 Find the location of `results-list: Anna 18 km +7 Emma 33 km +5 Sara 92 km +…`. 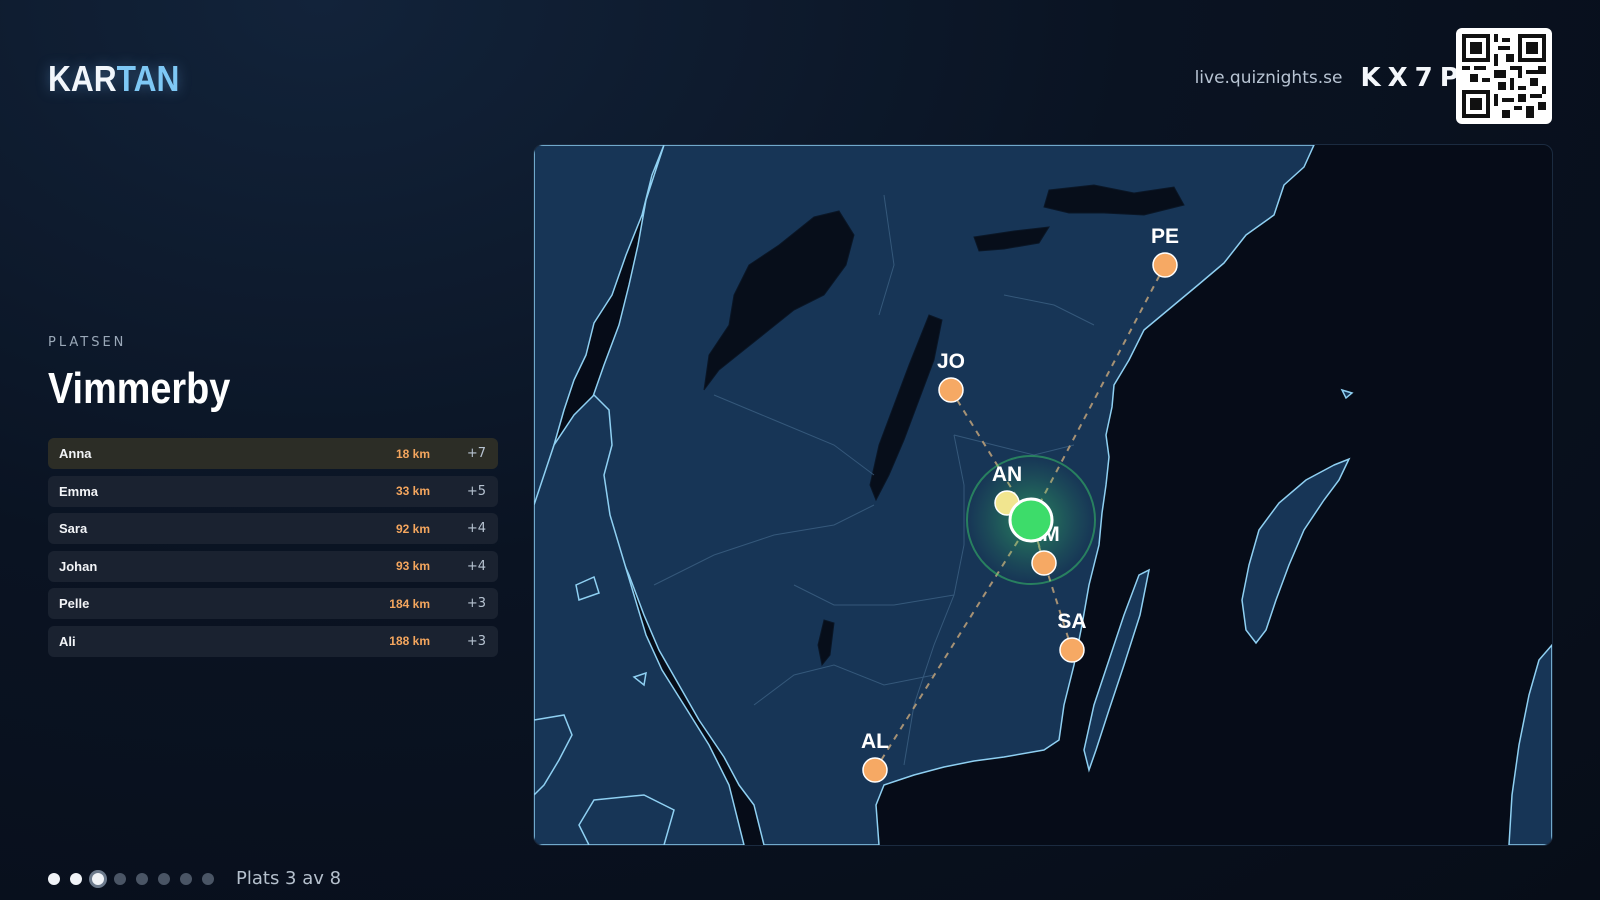

results-list: Anna 18 km +7 Emma 33 km +5 Sara 92 km +… is located at coordinates (273, 550).